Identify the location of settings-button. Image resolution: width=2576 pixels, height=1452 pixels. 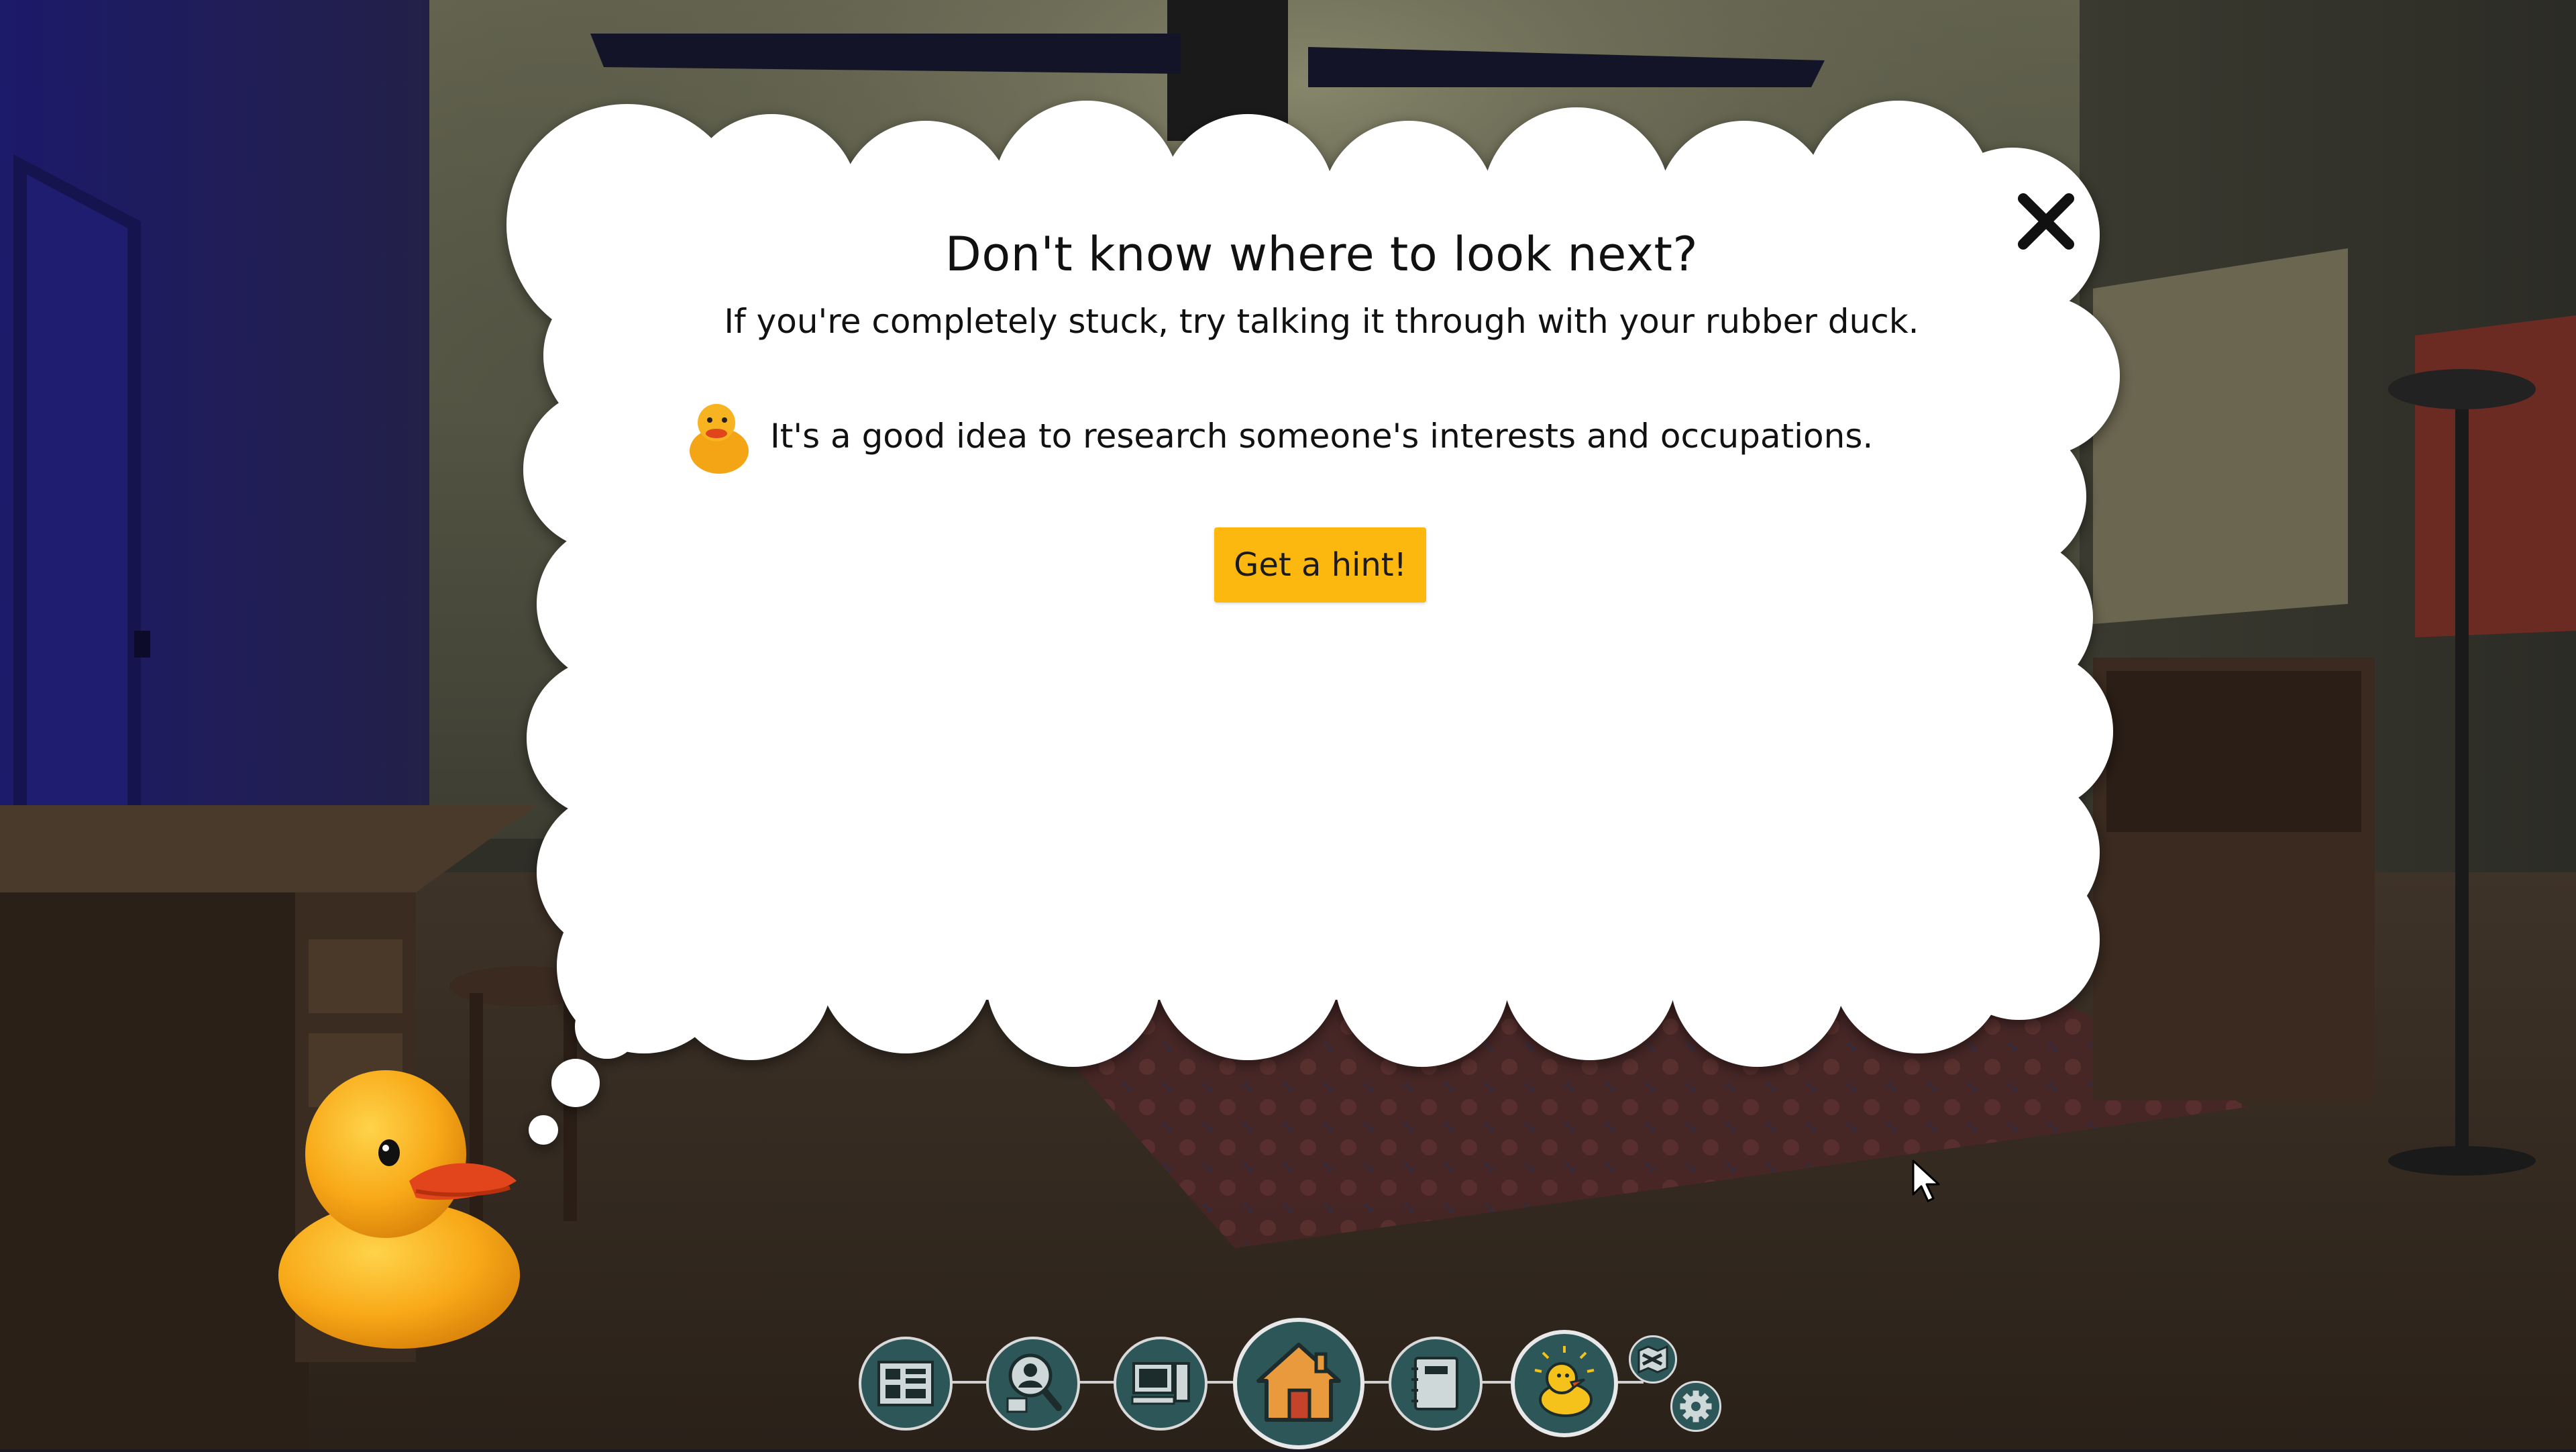
(1695, 1407).